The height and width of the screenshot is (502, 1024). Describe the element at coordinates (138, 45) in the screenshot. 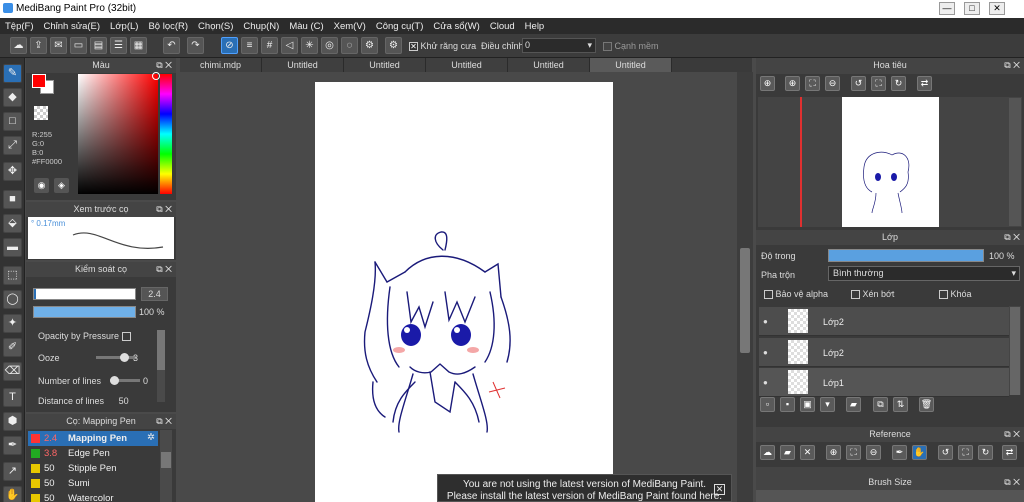

I see `grid-icon: ▦` at that location.